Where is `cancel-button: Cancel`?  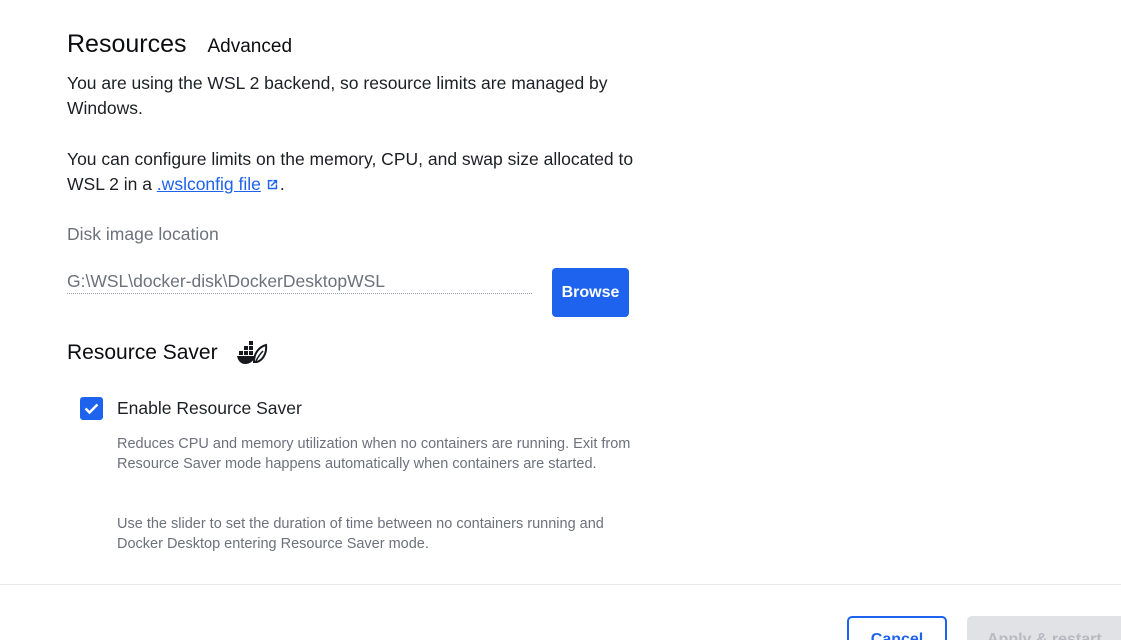 cancel-button: Cancel is located at coordinates (897, 628).